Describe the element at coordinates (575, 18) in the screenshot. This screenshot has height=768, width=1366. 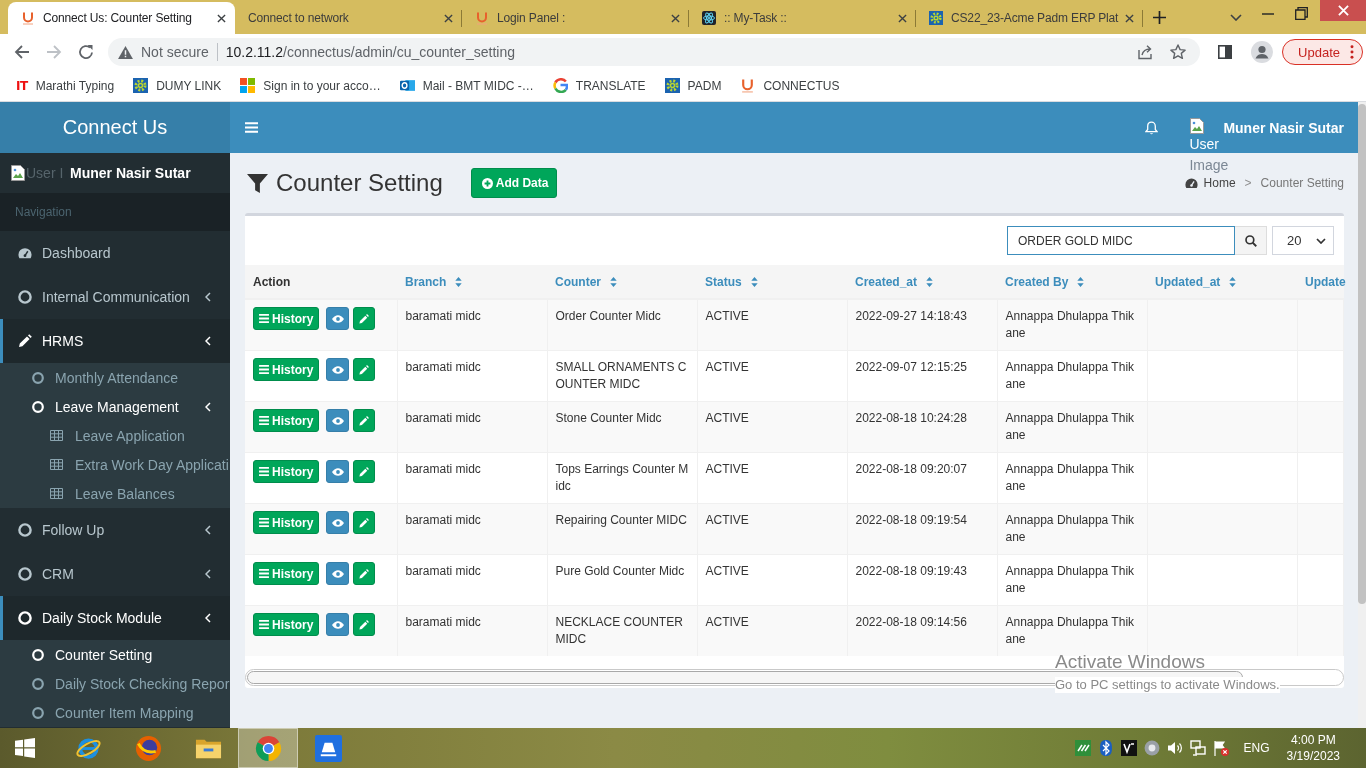
I see `browser-tab: Login Panel :` at that location.